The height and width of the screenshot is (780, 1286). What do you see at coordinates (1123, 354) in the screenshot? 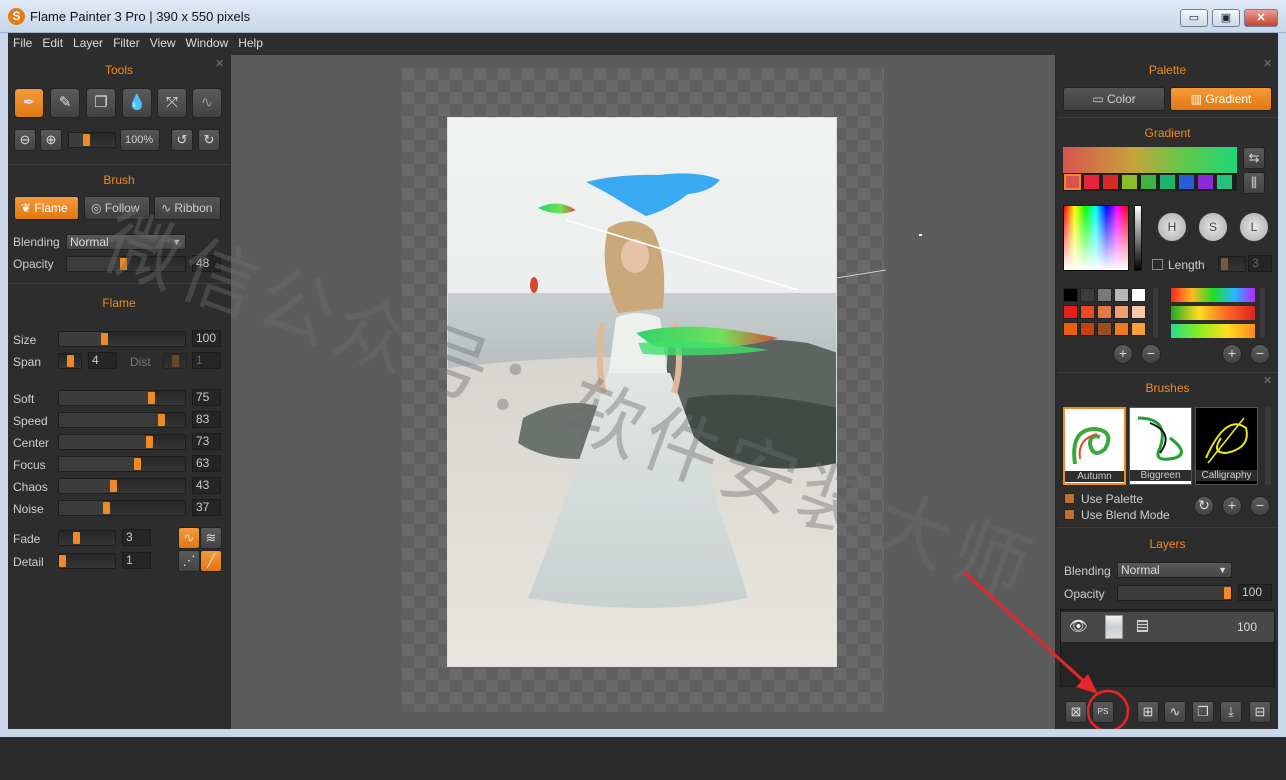
I see `add-swatch-icon: +` at bounding box center [1123, 354].